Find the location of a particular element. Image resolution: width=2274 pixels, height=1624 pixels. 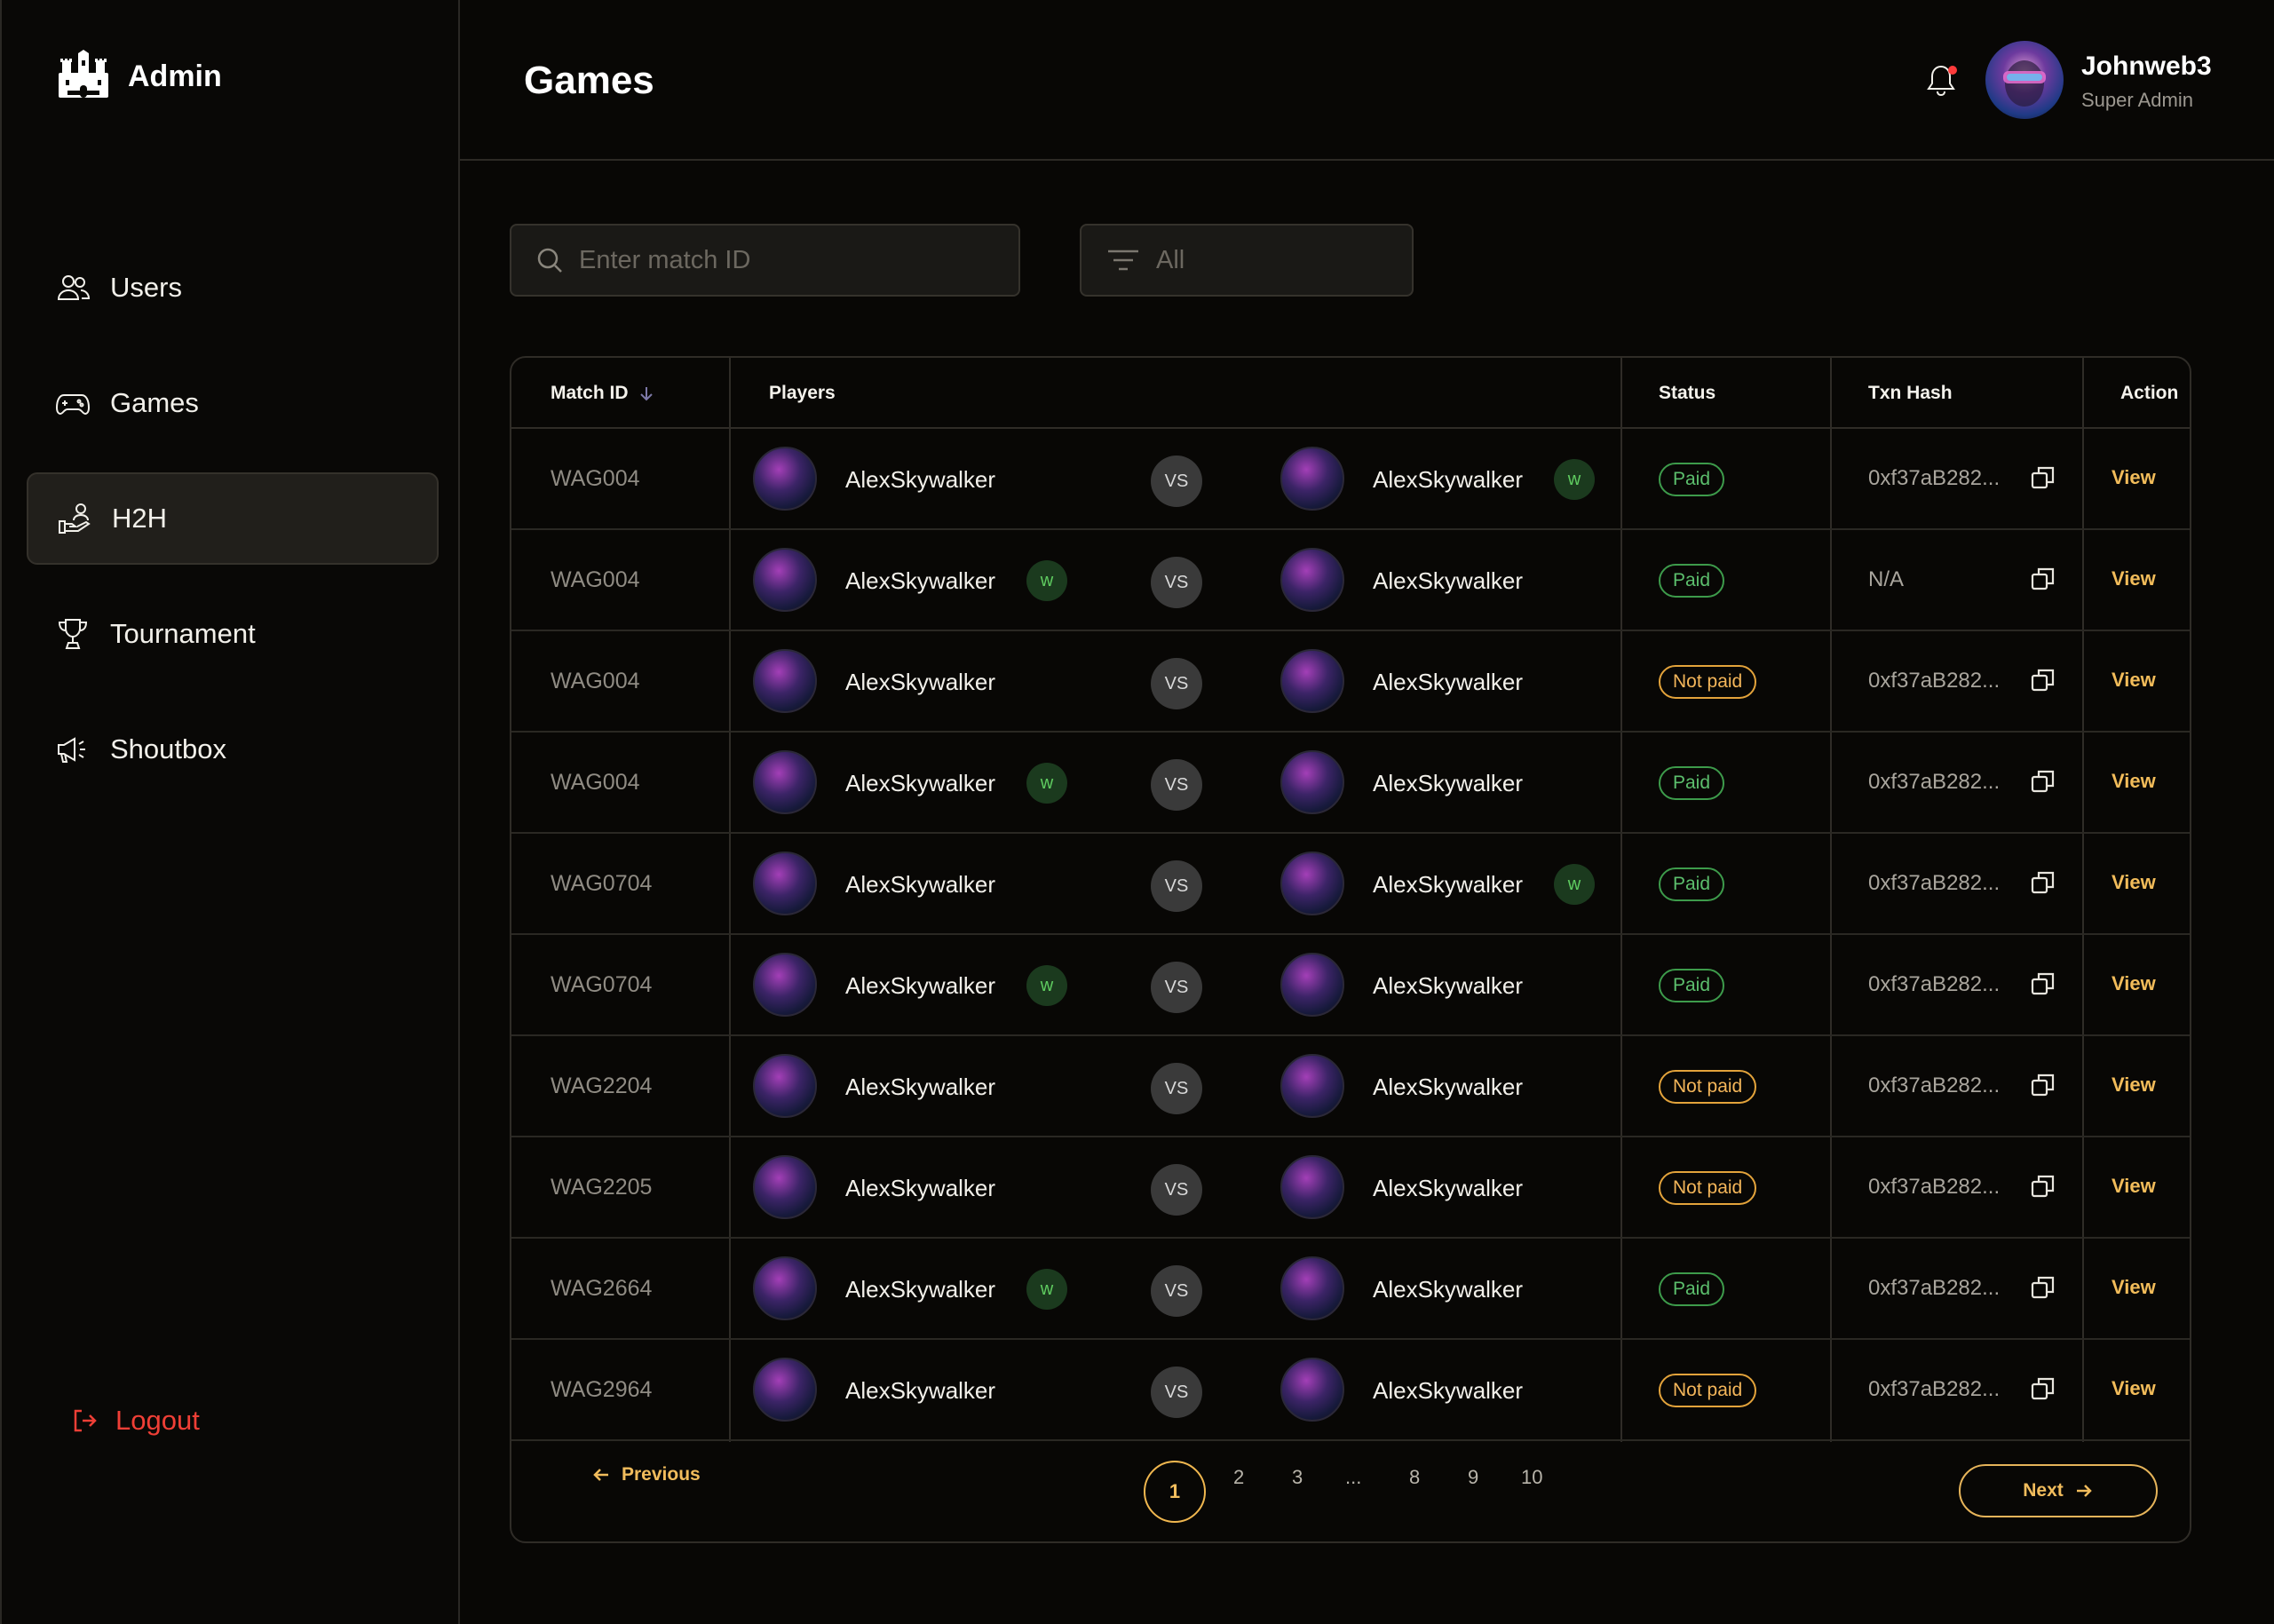

hand-user-icon is located at coordinates (75, 518).